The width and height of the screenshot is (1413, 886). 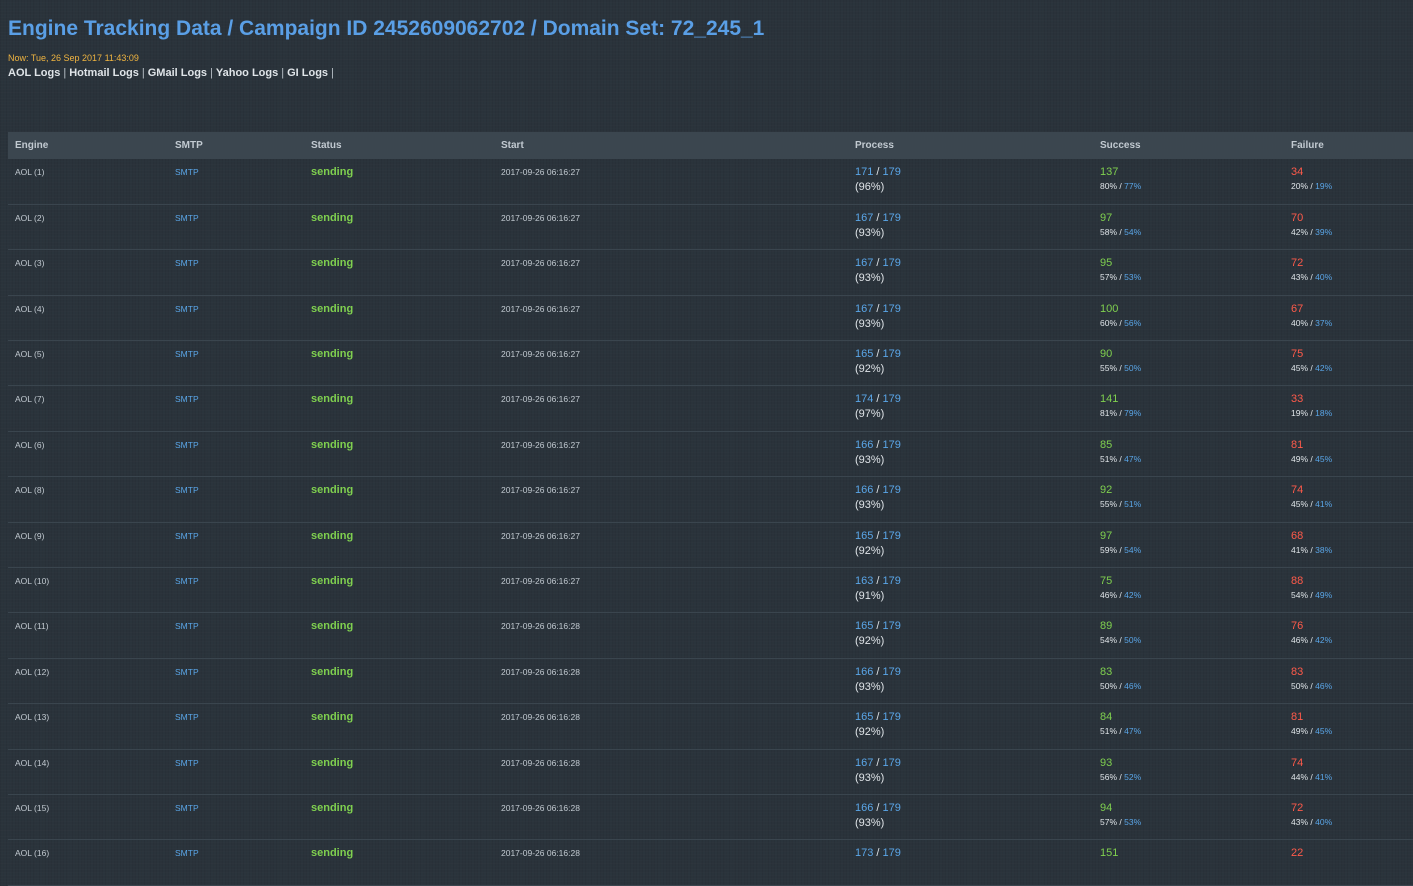 I want to click on failure-cell: 34 20% / 19%, so click(x=1348, y=181).